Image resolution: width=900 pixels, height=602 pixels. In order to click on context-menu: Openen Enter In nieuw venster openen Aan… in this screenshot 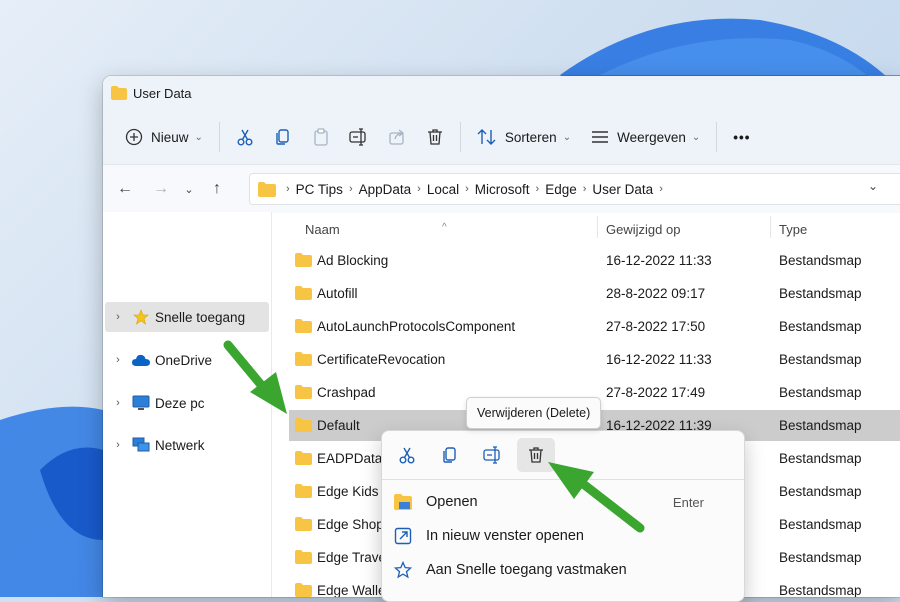, I will do `click(563, 516)`.